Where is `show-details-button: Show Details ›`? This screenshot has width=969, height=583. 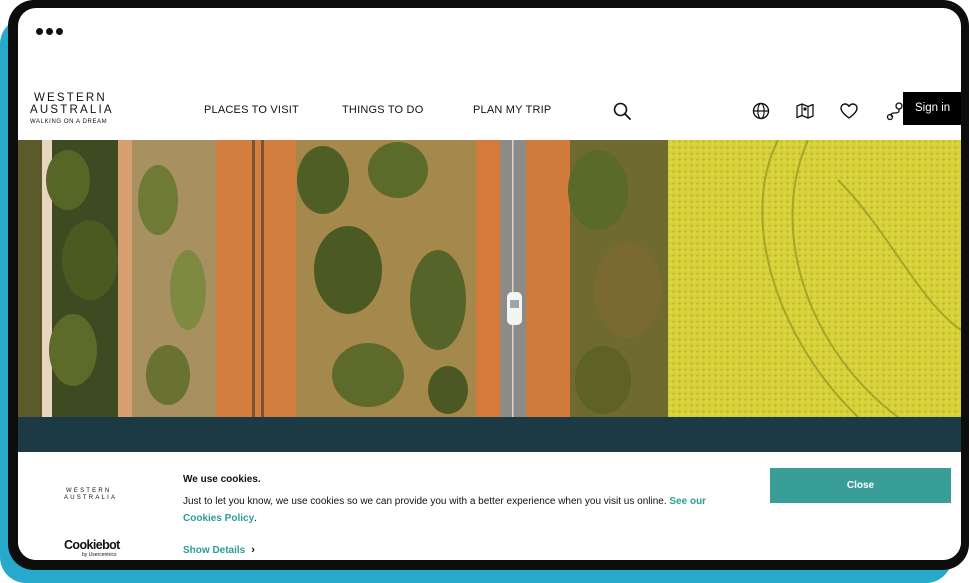 show-details-button: Show Details › is located at coordinates (219, 550).